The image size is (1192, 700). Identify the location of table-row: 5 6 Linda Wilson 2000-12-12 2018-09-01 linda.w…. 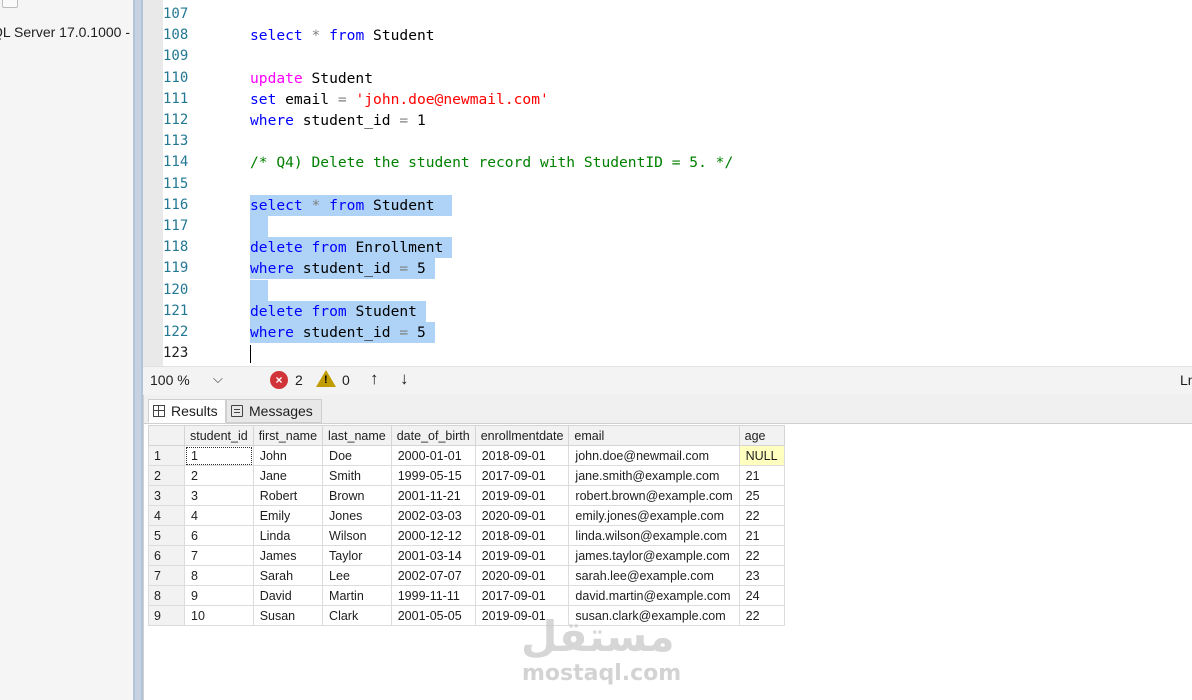
(466, 535).